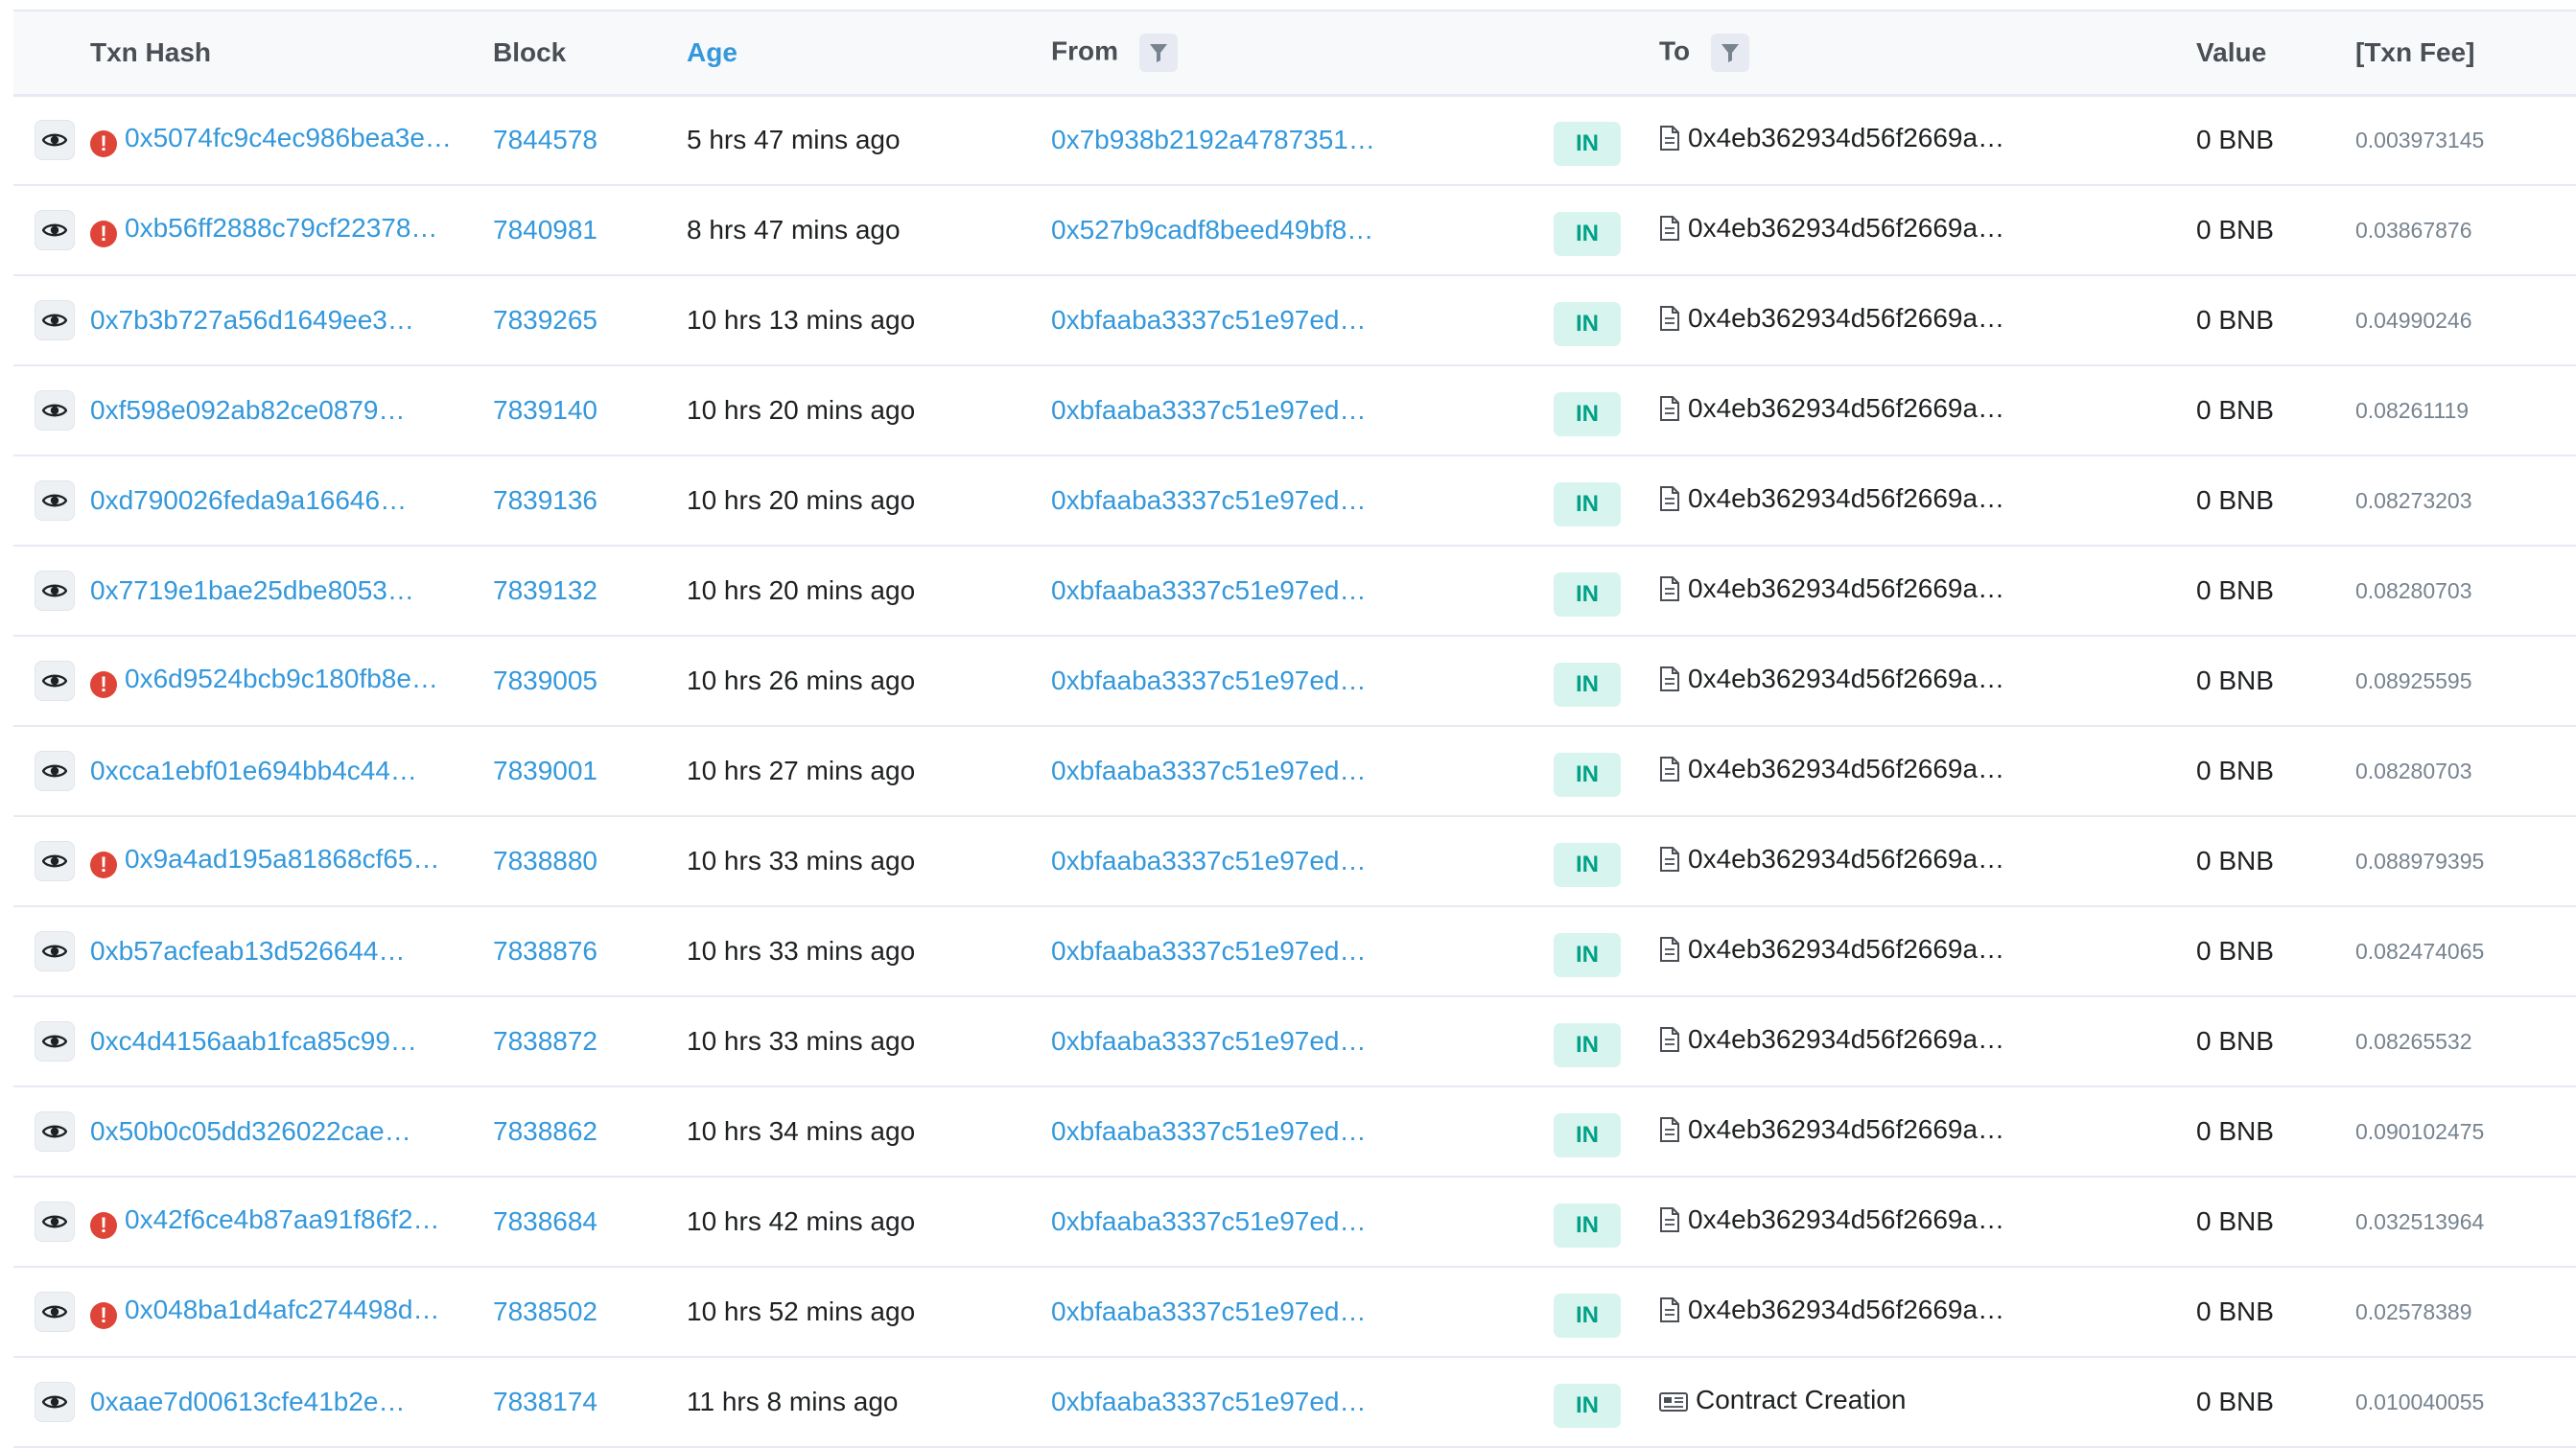 The image size is (2576, 1448). Describe the element at coordinates (545, 320) in the screenshot. I see `block-link: 7839265` at that location.